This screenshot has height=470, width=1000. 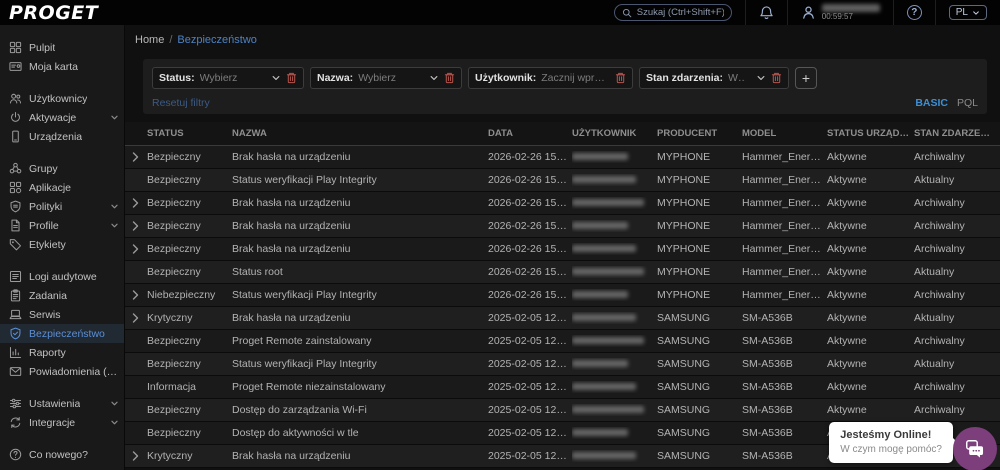 I want to click on column-header-uzytkownik: UŻYTKOWNIK, so click(x=614, y=133).